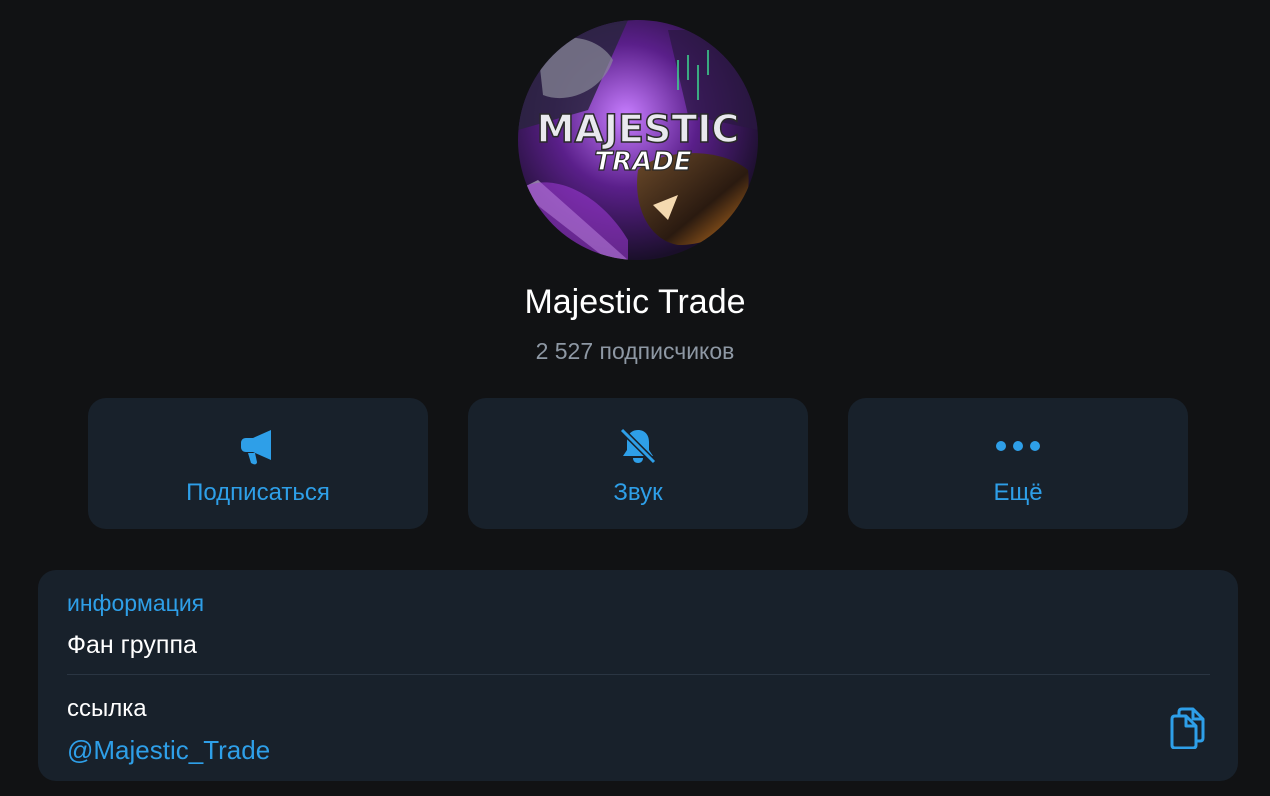  I want to click on avatar-image: MAJESTIC TRADE, so click(638, 140).